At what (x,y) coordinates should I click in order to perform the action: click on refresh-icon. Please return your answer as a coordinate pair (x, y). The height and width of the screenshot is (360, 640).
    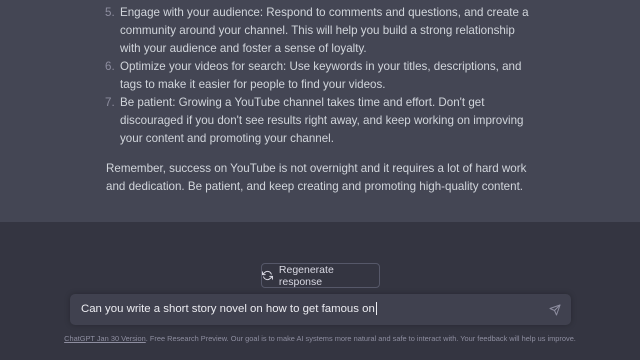
    Looking at the image, I should click on (267, 275).